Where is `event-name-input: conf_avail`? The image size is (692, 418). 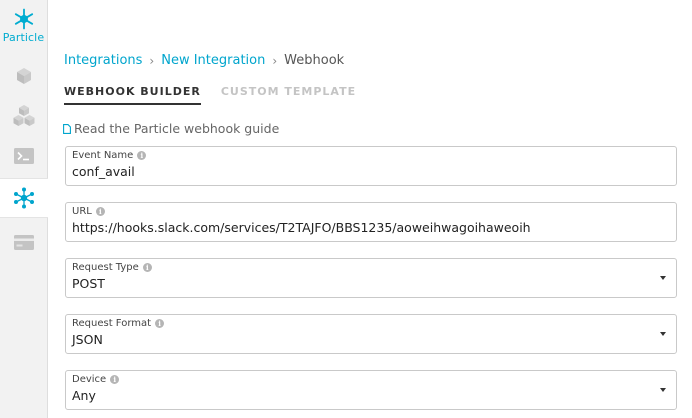
event-name-input: conf_avail is located at coordinates (103, 171).